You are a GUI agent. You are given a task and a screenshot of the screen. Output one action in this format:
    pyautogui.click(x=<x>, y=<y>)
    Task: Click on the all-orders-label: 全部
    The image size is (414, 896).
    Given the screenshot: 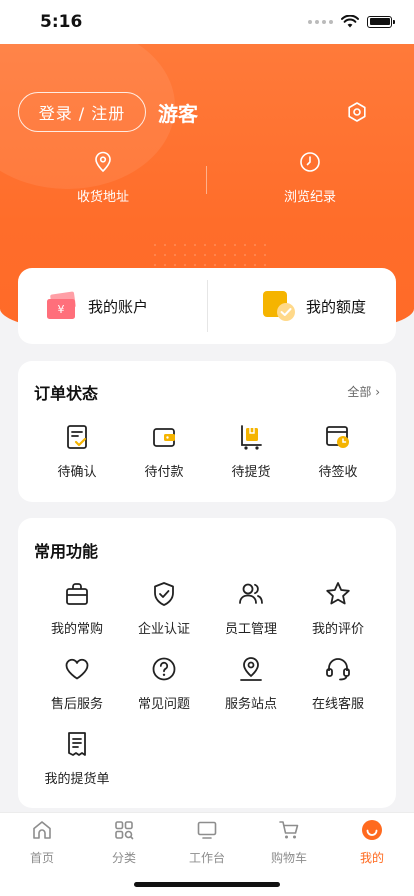 What is the action you would take?
    pyautogui.click(x=359, y=392)
    